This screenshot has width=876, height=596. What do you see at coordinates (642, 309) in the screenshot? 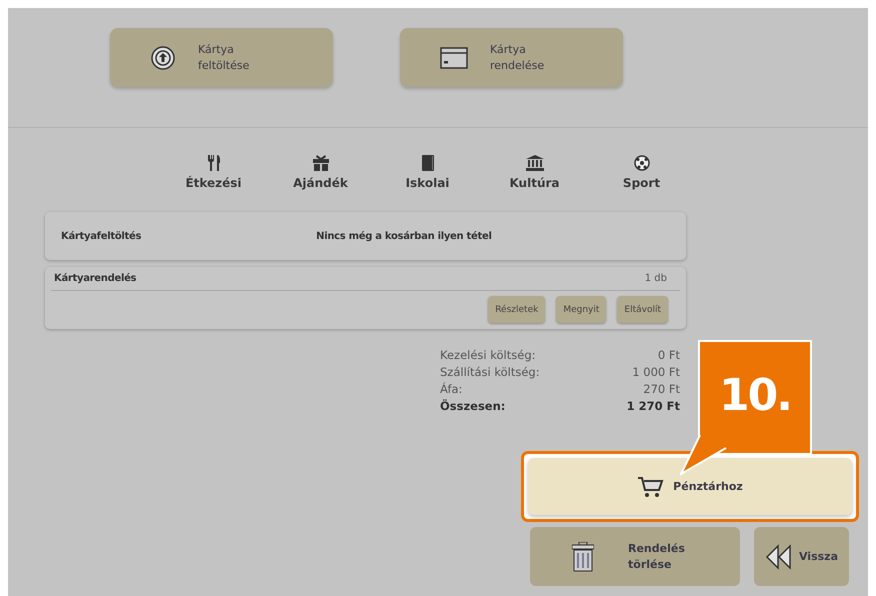
I see `item-action-button: Eltávolít` at bounding box center [642, 309].